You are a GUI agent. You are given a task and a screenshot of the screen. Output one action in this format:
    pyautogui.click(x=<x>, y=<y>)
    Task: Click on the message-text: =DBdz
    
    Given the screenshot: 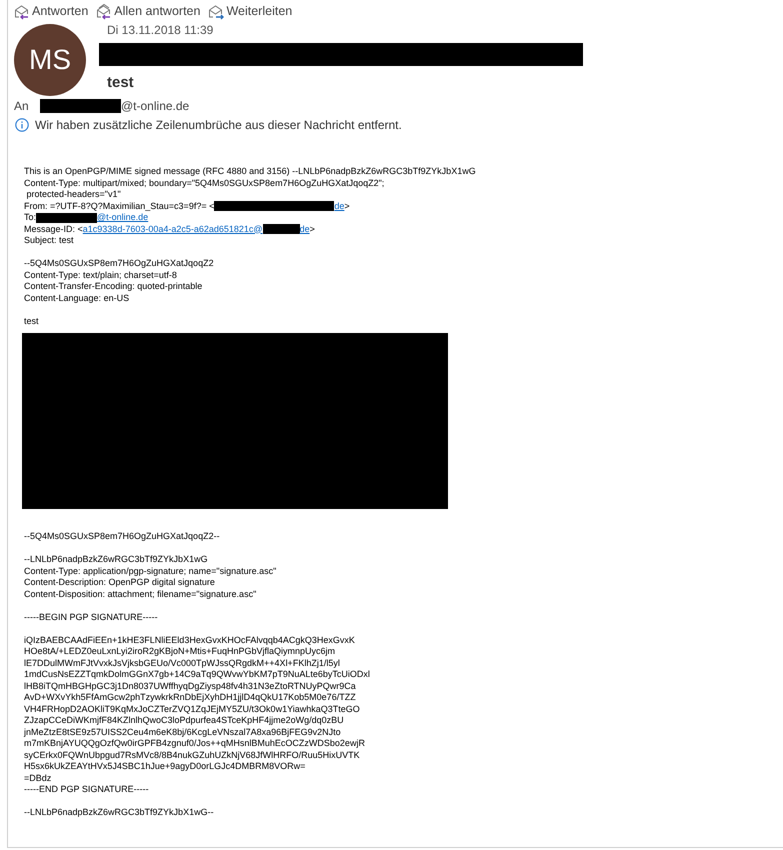 What is the action you would take?
    pyautogui.click(x=38, y=778)
    